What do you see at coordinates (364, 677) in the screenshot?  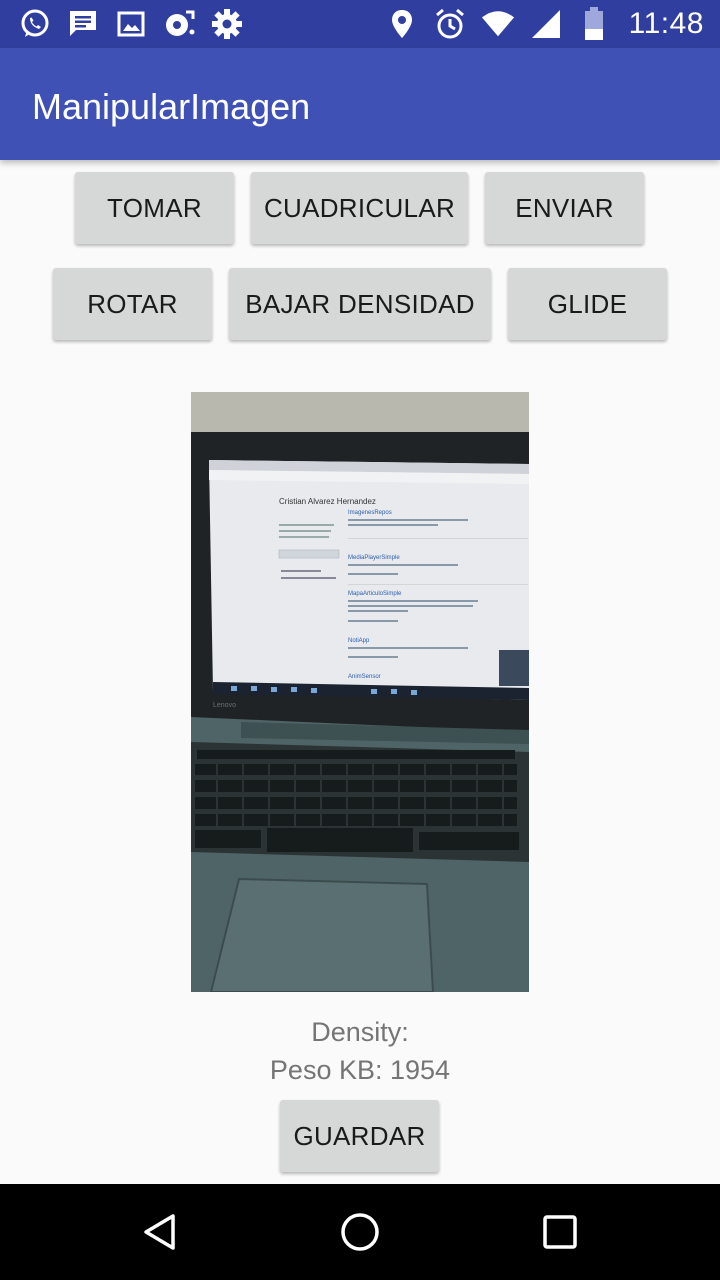 I see `photo-repo-item: AnimSensor` at bounding box center [364, 677].